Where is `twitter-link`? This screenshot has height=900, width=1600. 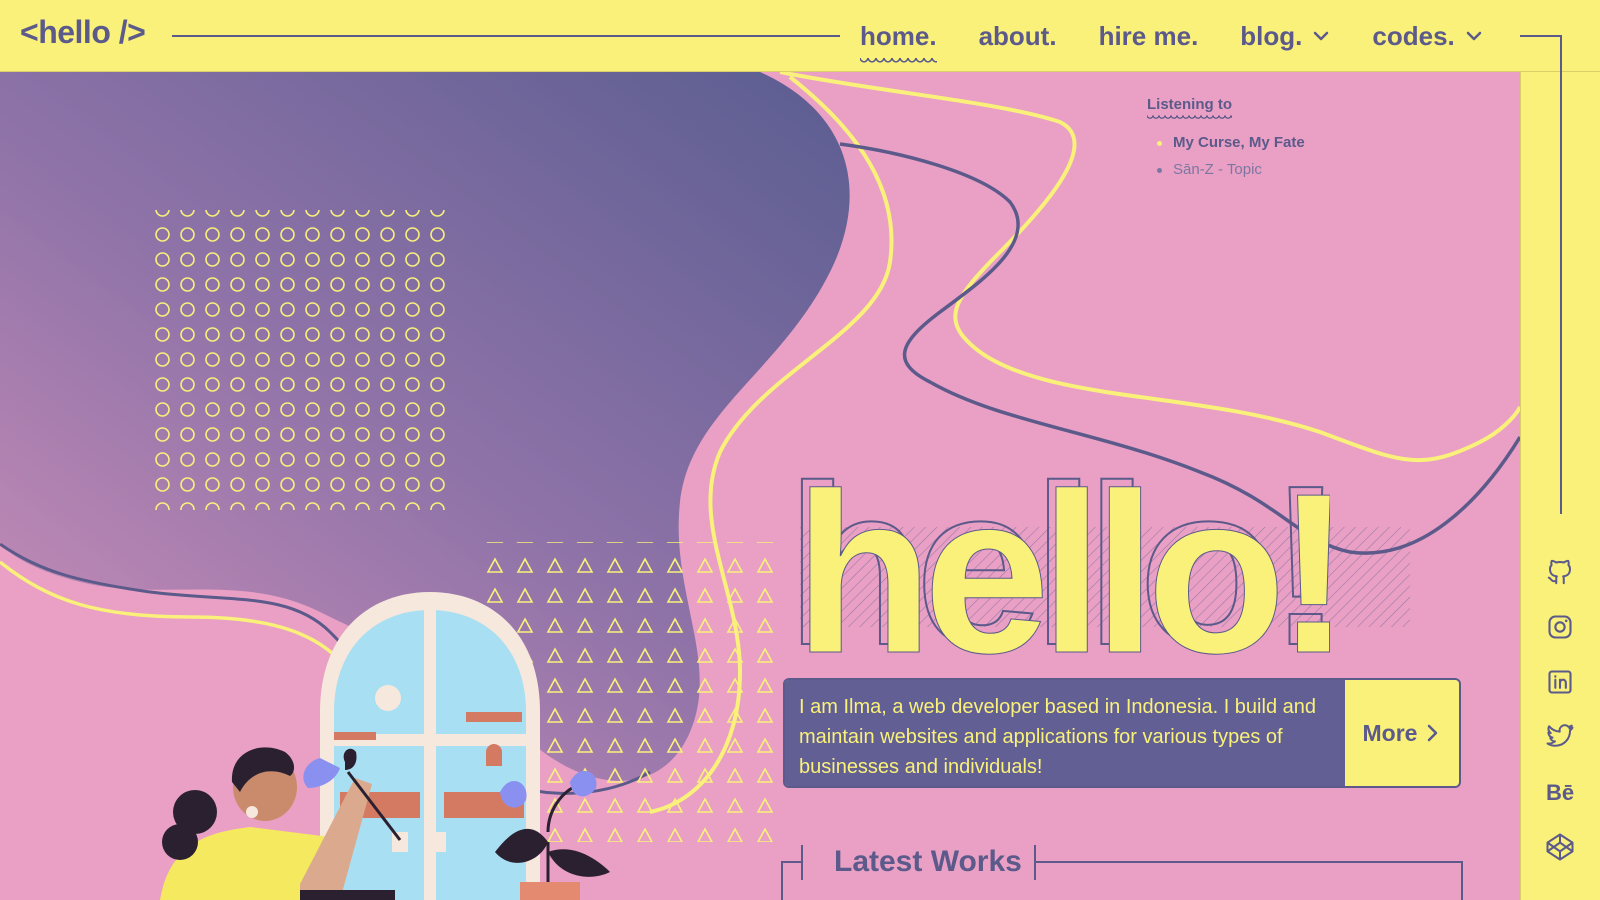 twitter-link is located at coordinates (1560, 737).